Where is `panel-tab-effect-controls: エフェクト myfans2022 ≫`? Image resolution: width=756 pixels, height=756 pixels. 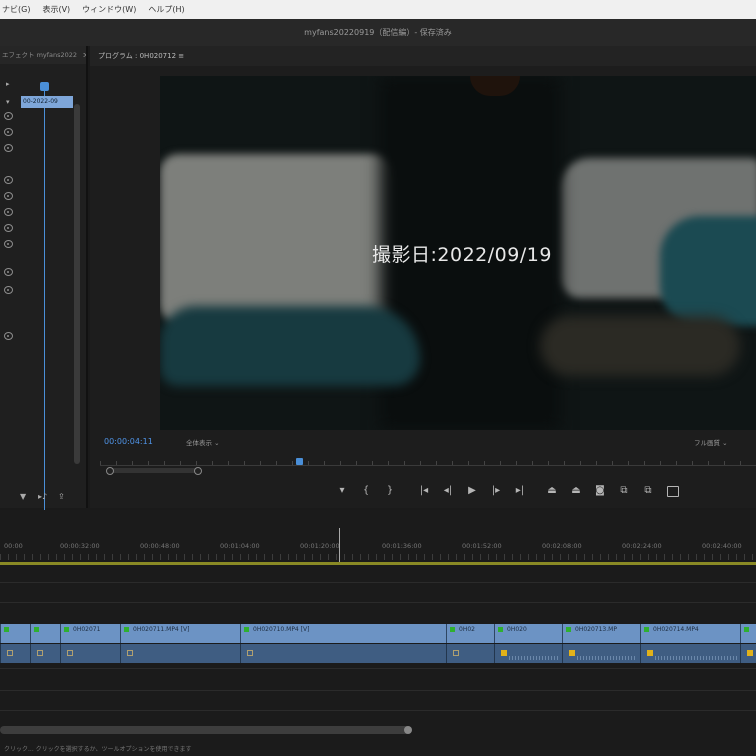 panel-tab-effect-controls: エフェクト myfans2022 ≫ is located at coordinates (43, 55).